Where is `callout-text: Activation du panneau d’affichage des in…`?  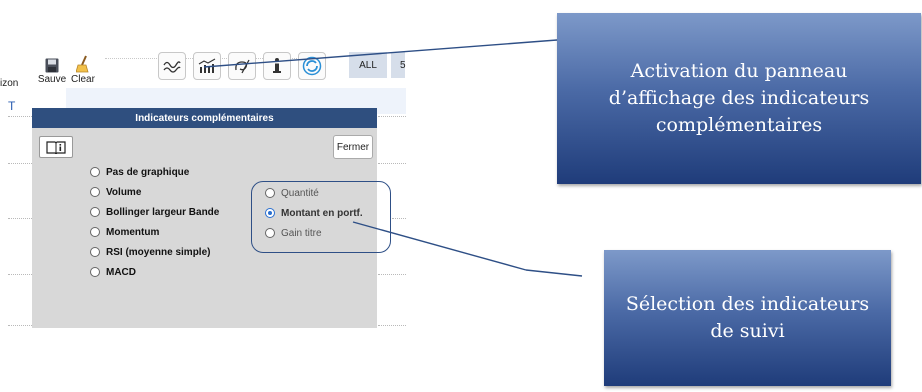 callout-text: Activation du panneau d’affichage des in… is located at coordinates (739, 98).